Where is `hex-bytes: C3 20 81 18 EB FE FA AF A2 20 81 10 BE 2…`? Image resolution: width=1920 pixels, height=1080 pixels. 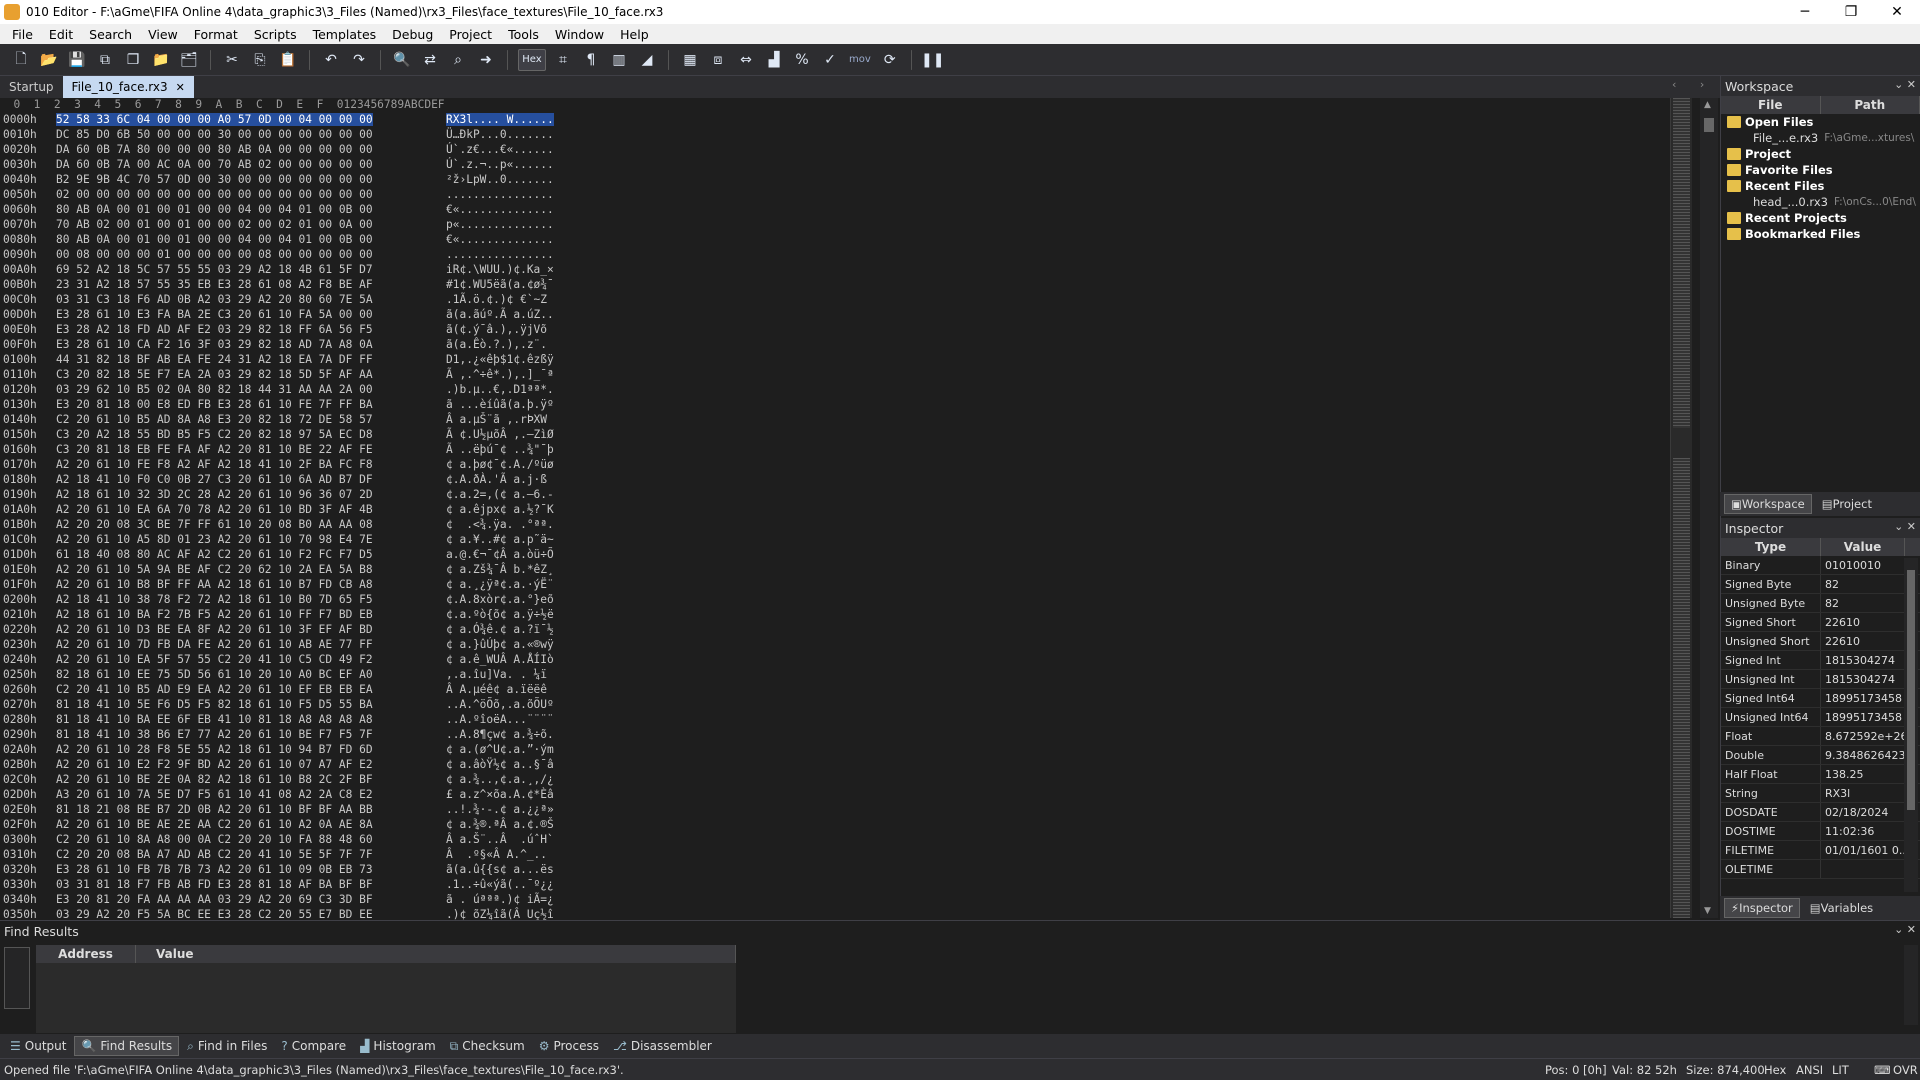 hex-bytes: C3 20 81 18 EB FE FA AF A2 20 81 10 BE 2… is located at coordinates (214, 449).